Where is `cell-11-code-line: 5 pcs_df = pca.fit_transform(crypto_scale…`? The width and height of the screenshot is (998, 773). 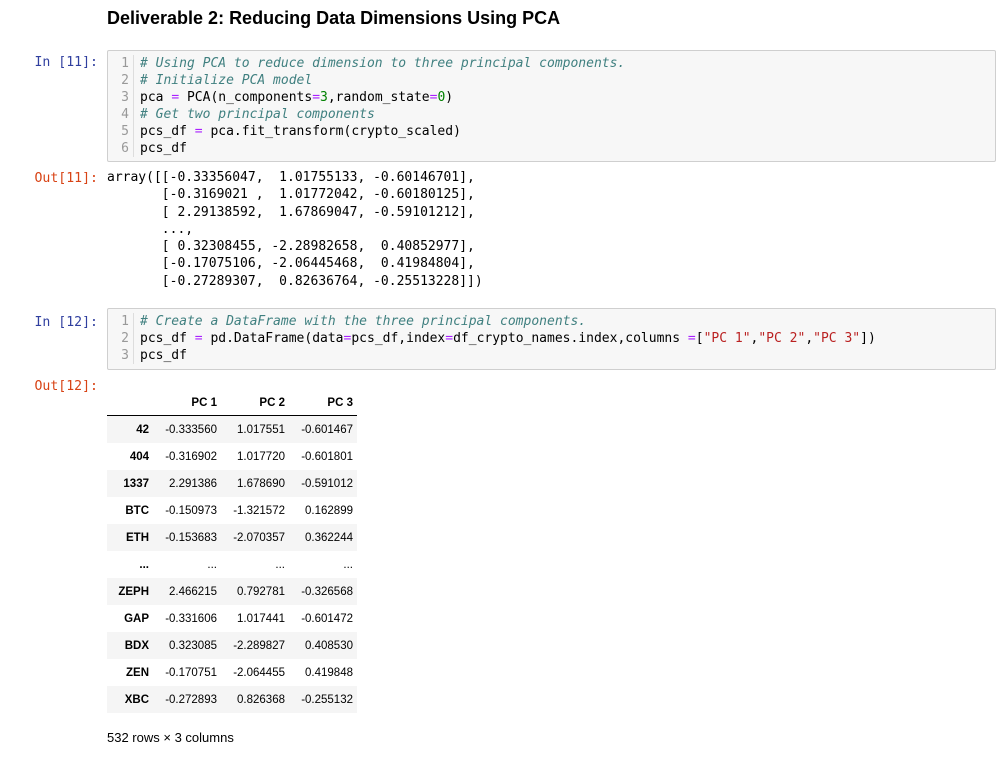
cell-11-code-line: 5 pcs_df = pca.fit_transform(crypto_scale… is located at coordinates (551, 131).